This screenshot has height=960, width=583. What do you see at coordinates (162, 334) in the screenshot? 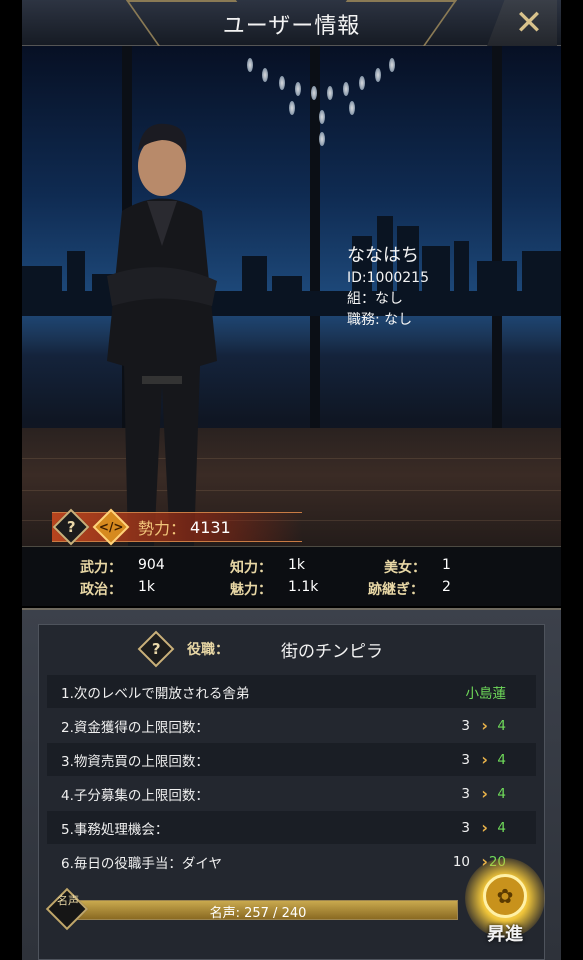
I see `character-portrait` at bounding box center [162, 334].